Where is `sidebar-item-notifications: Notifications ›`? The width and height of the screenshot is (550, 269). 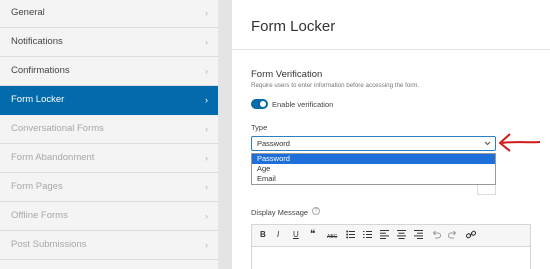 sidebar-item-notifications: Notifications › is located at coordinates (109, 42).